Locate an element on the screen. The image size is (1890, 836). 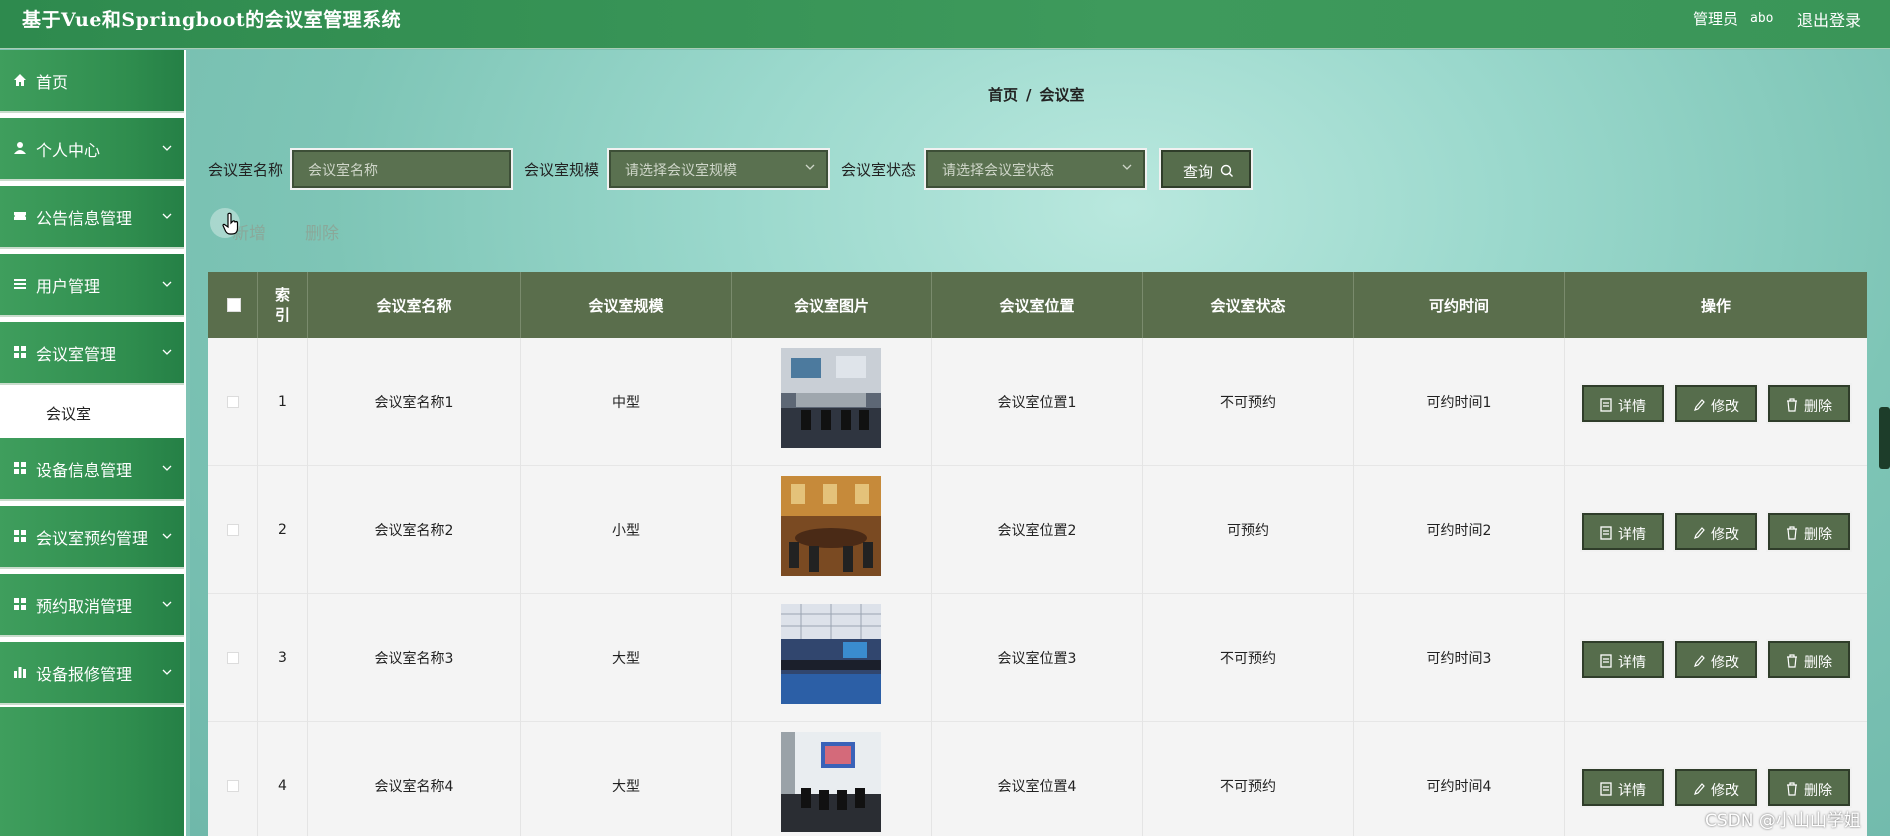
sidebar-item-label: 首页 is located at coordinates (52, 82).